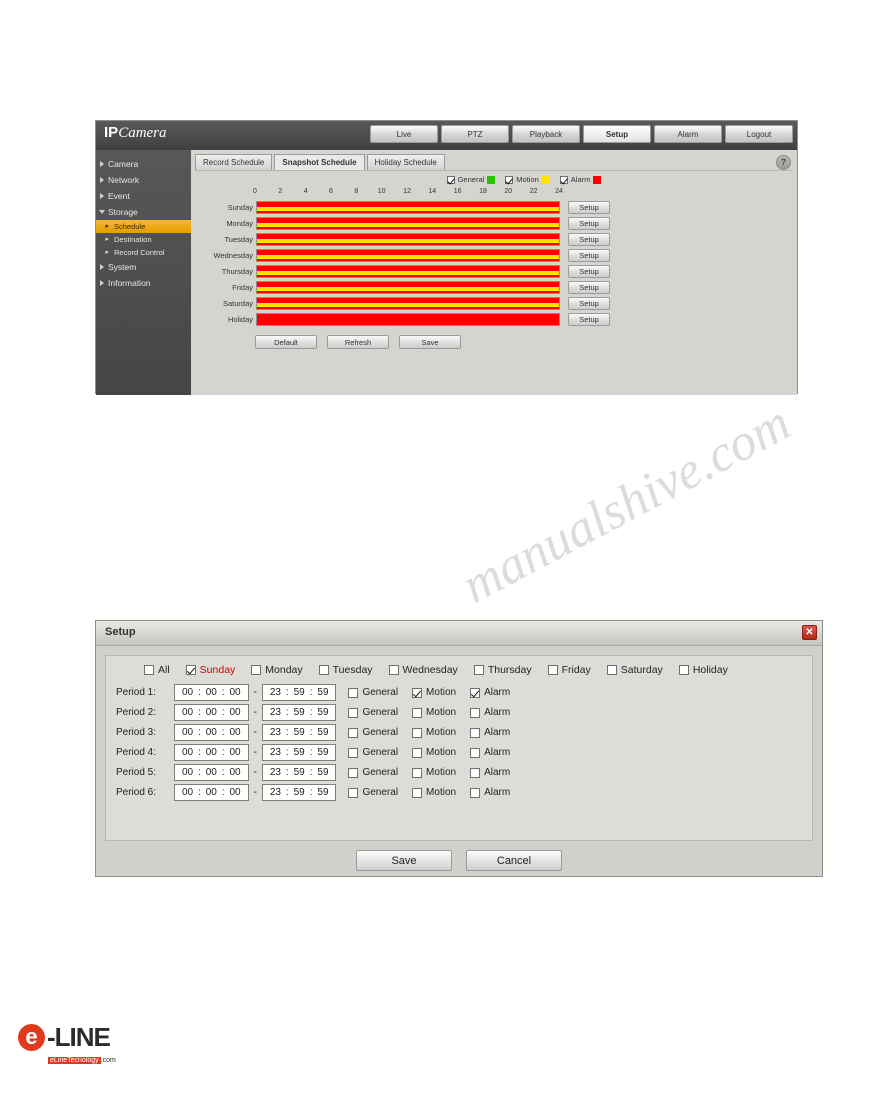 This screenshot has width=893, height=1106. What do you see at coordinates (319, 162) in the screenshot?
I see `tab-snapshot-schedule: Snapshot Schedule` at bounding box center [319, 162].